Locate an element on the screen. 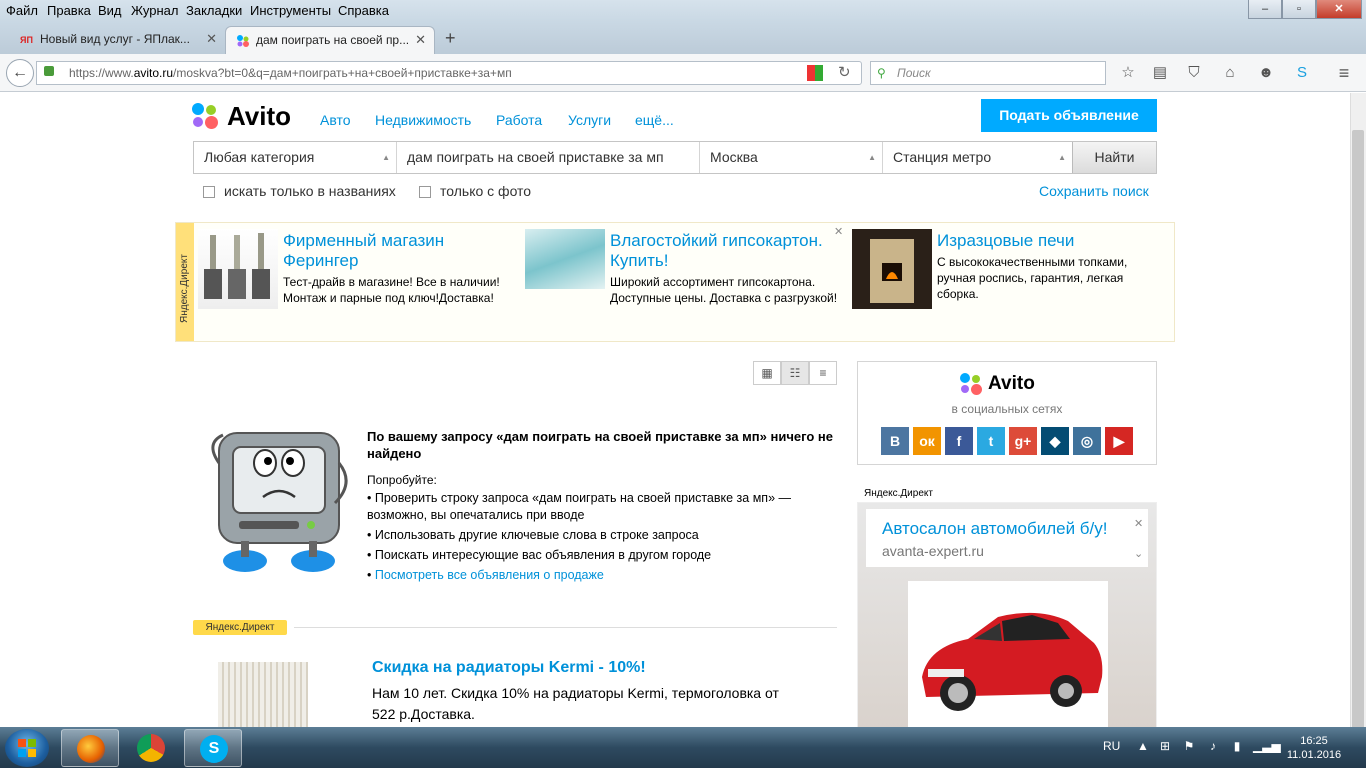 This screenshot has height=768, width=1366. photo-only-label: только с фото is located at coordinates (485, 191).